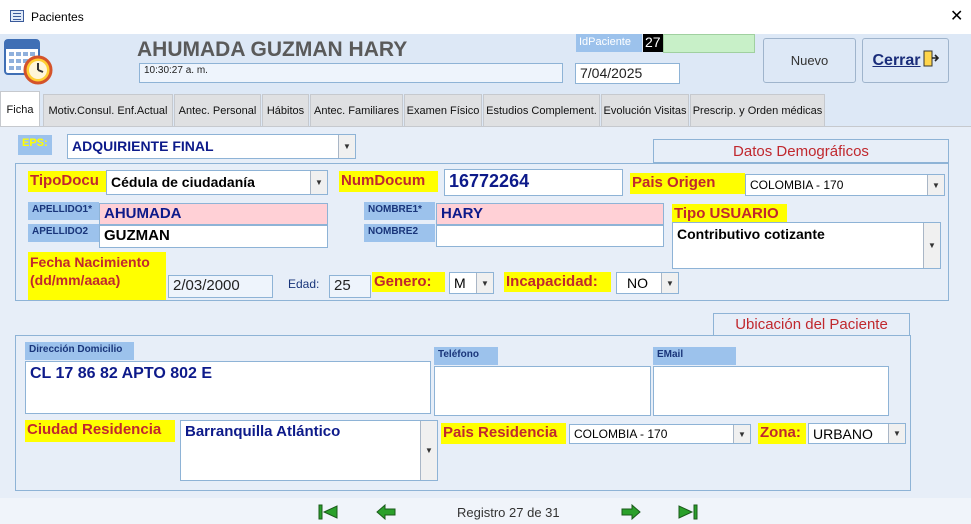 The width and height of the screenshot is (971, 524). What do you see at coordinates (217, 110) in the screenshot?
I see `tab-antecedentes-personales: Antec. Personal` at bounding box center [217, 110].